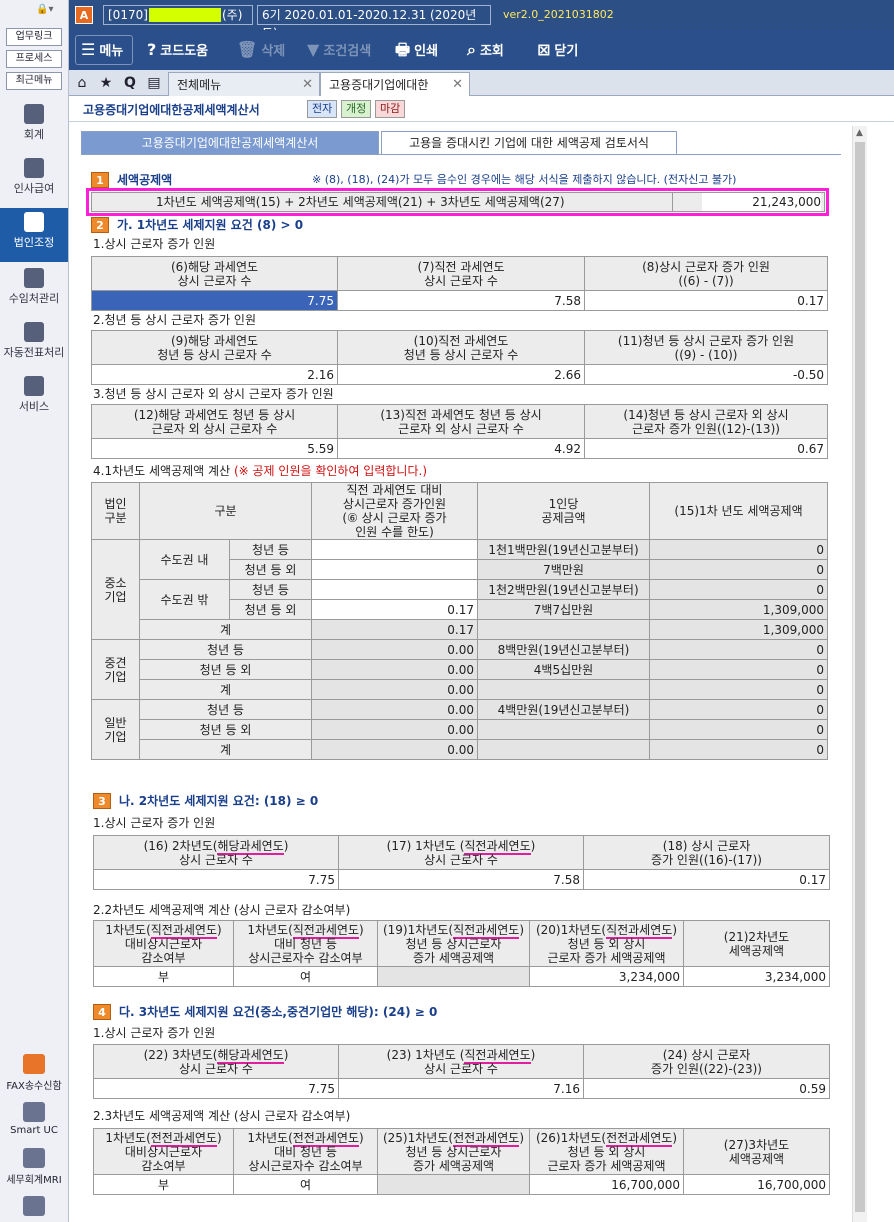  I want to click on sidebar-nav-label: 회계, so click(34, 134).